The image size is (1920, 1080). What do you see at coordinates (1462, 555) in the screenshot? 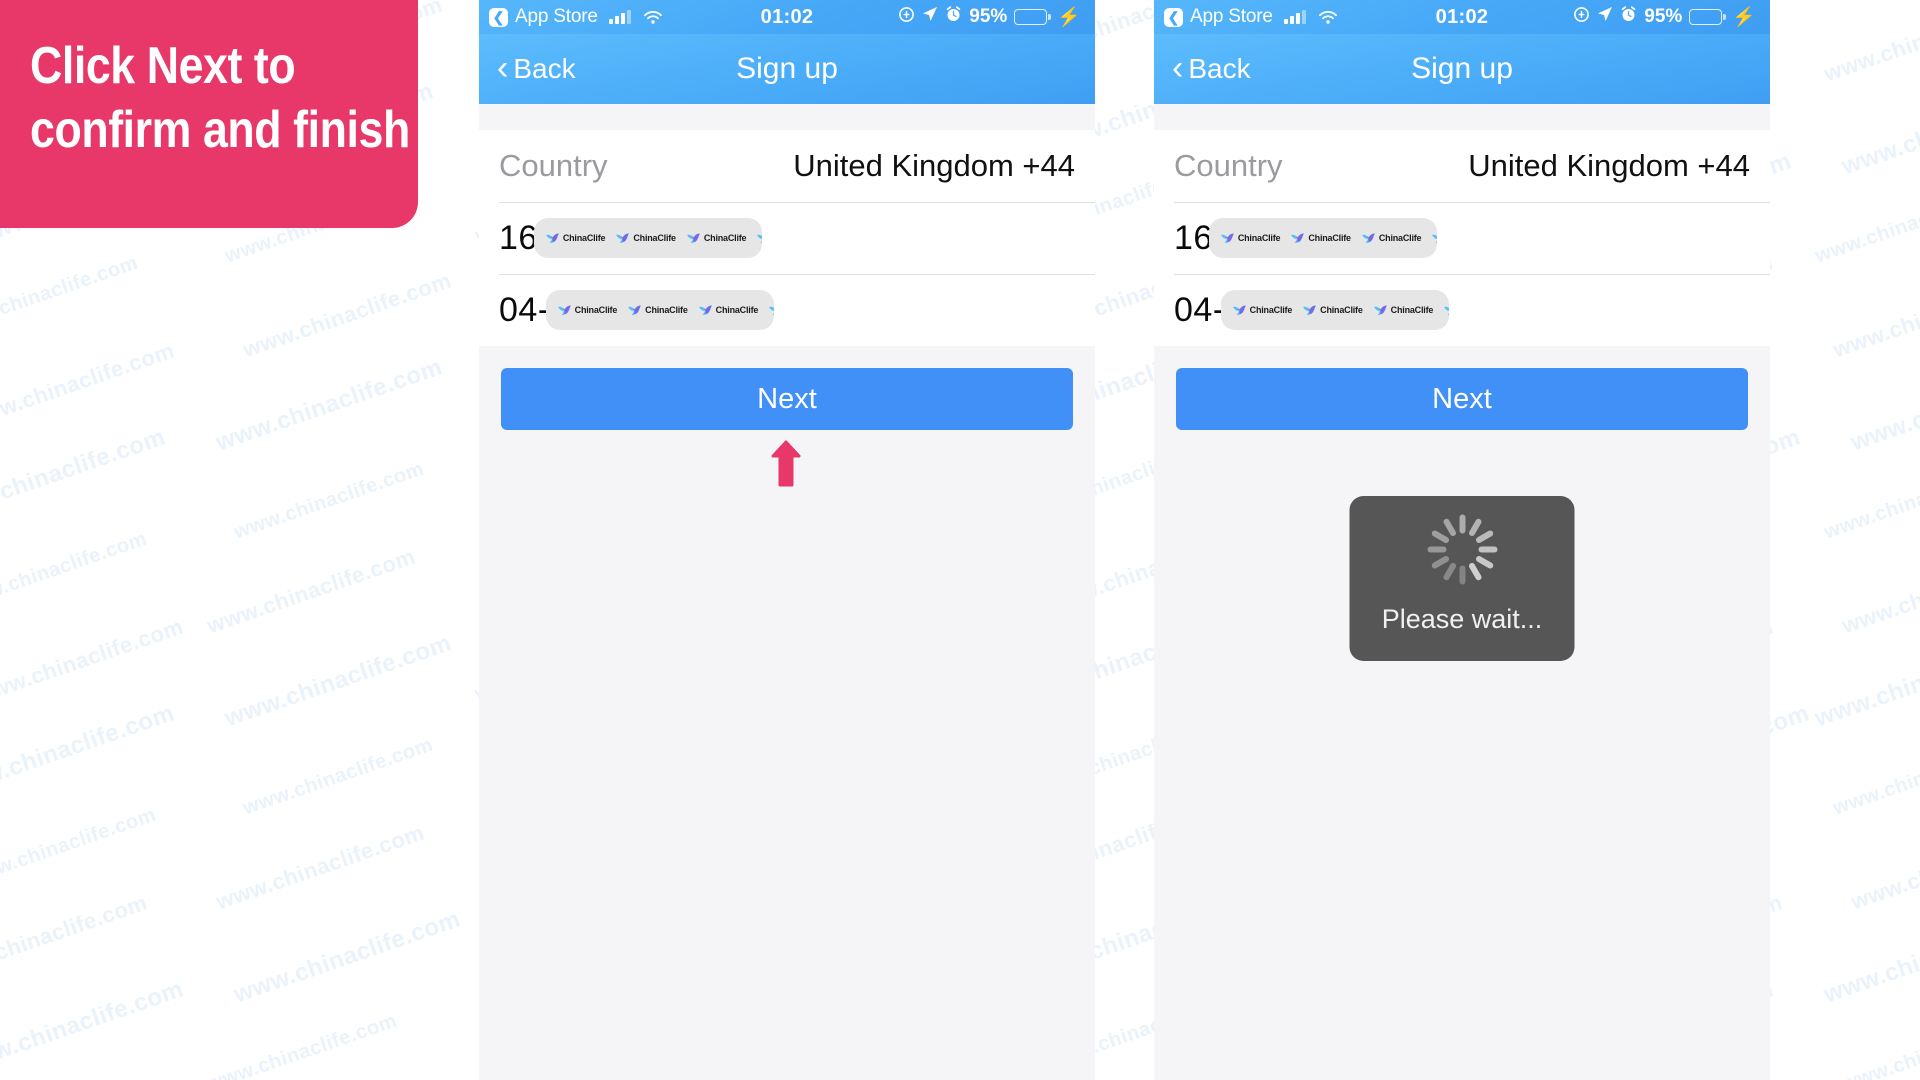
I see `loading-spinner-icon` at bounding box center [1462, 555].